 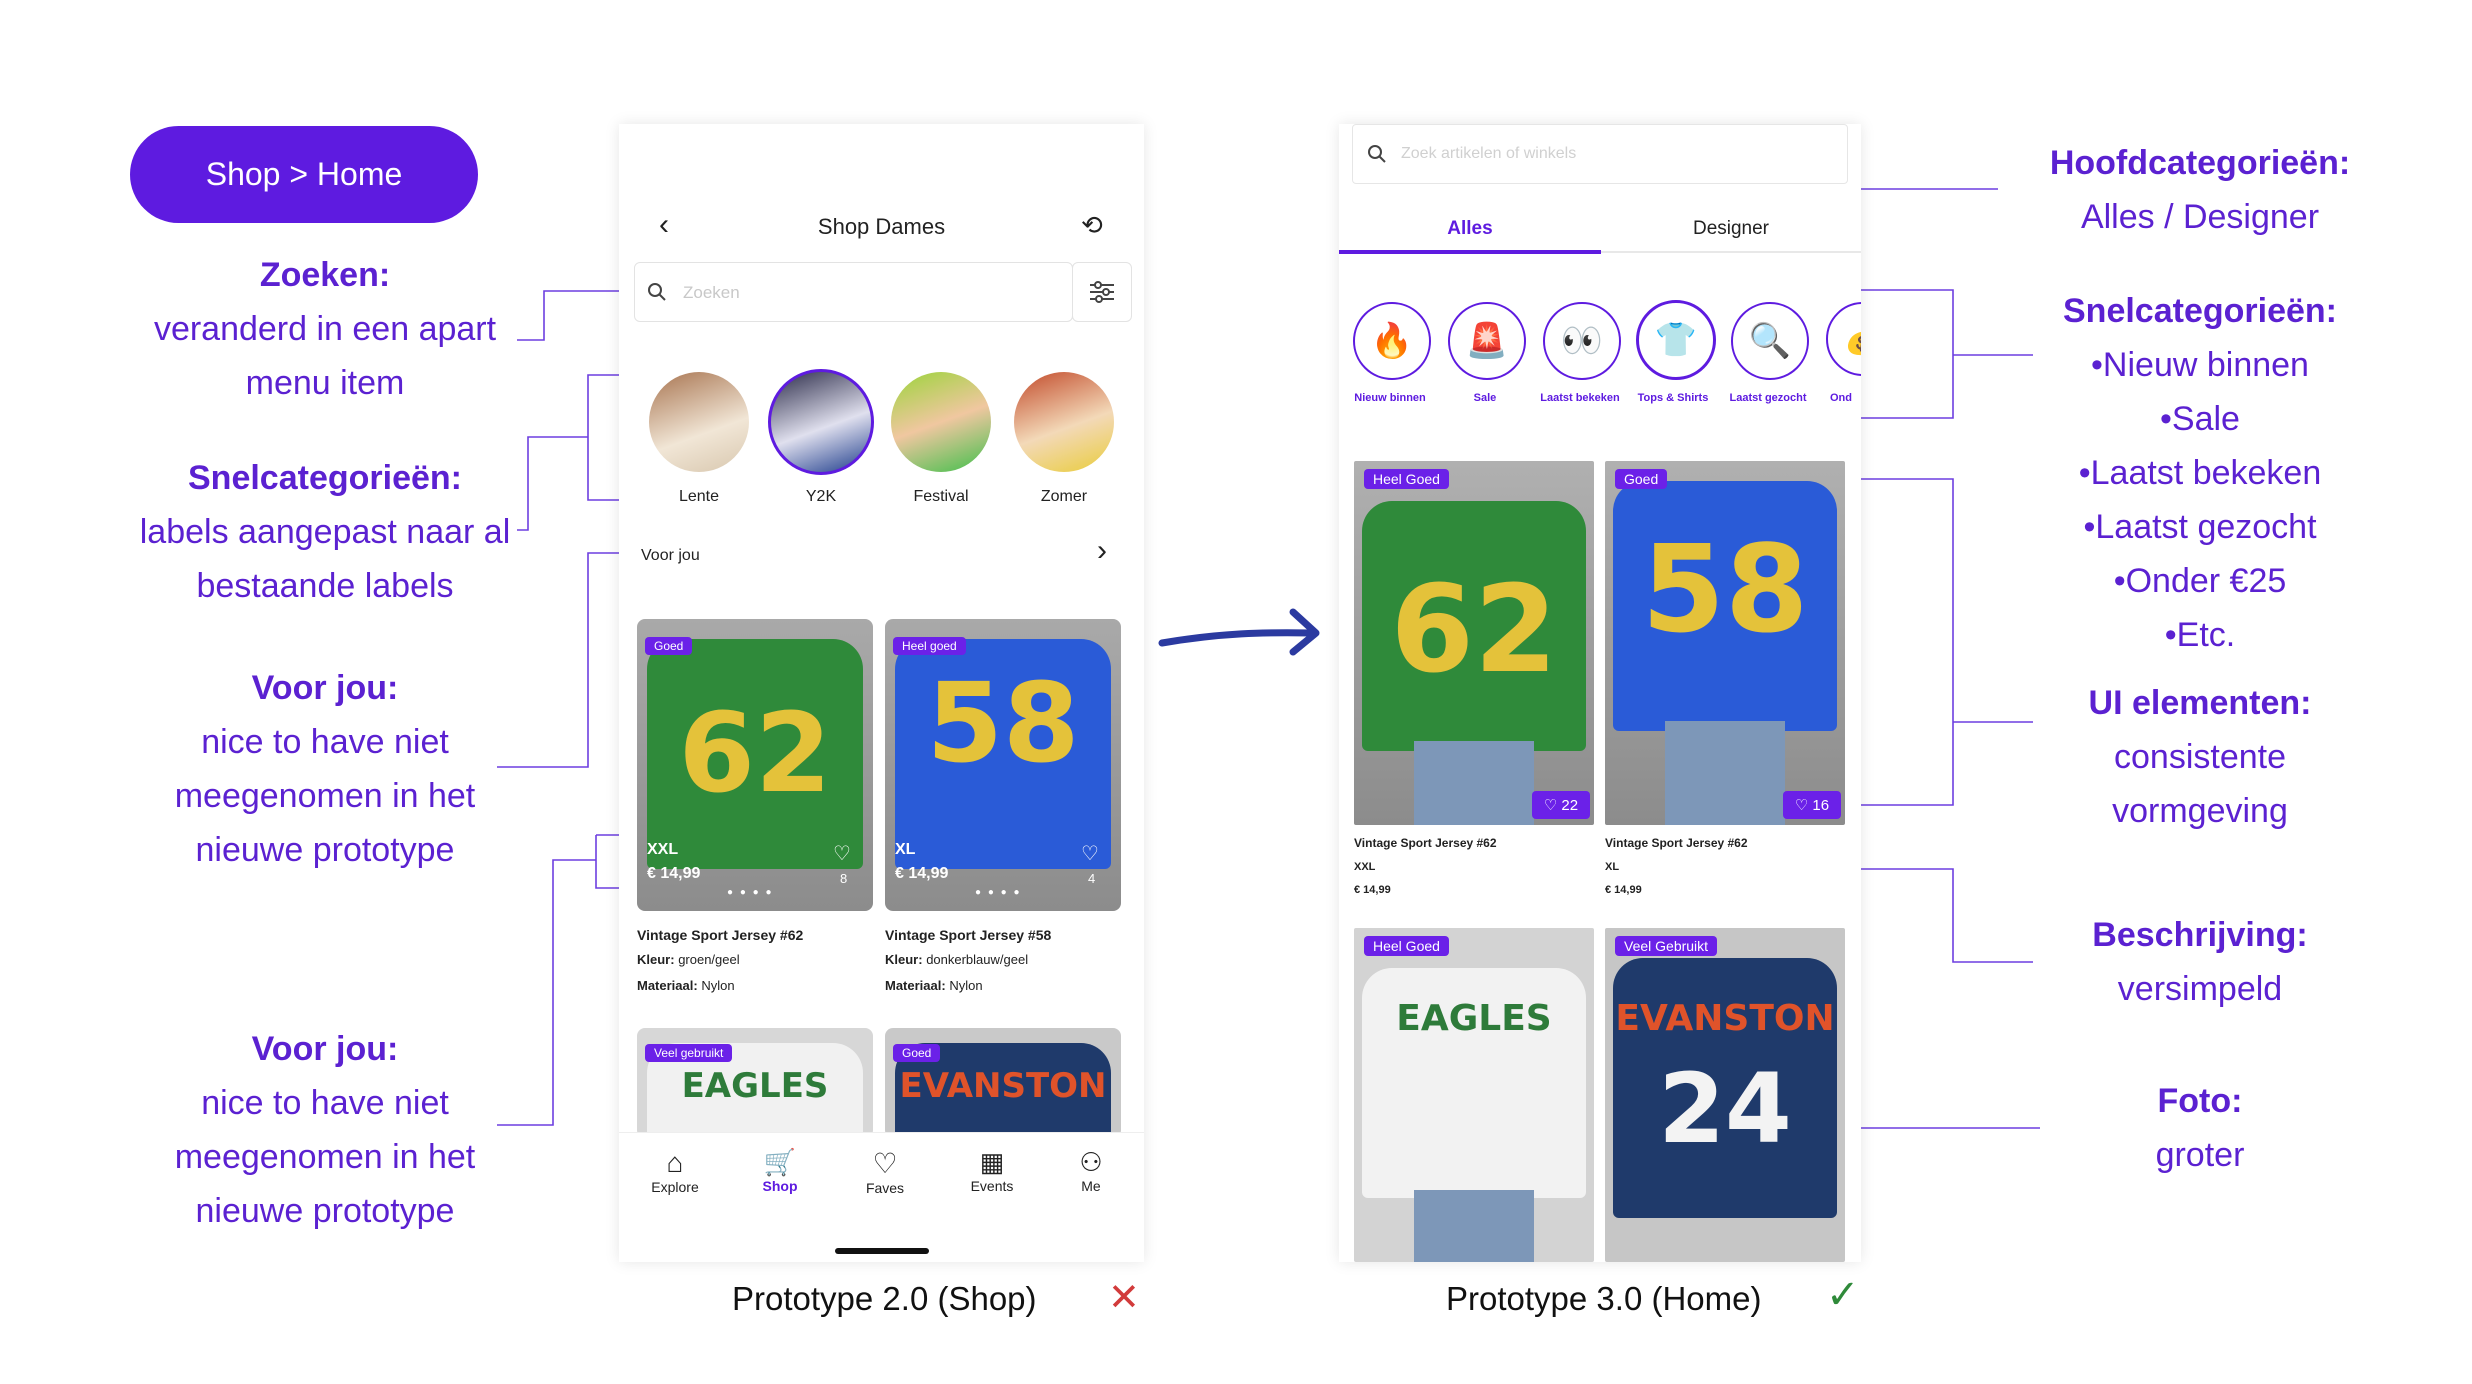 What do you see at coordinates (922, 873) in the screenshot?
I see `price-label: € 14,99` at bounding box center [922, 873].